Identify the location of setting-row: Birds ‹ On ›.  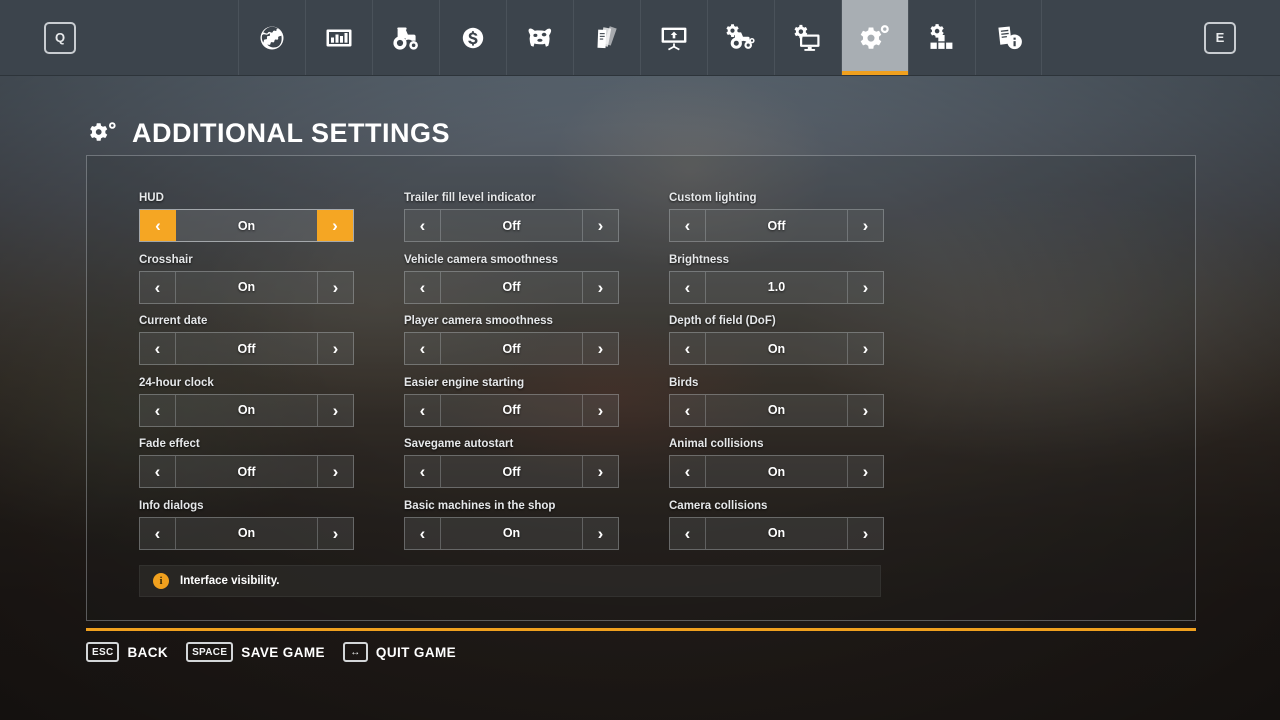
(776, 402).